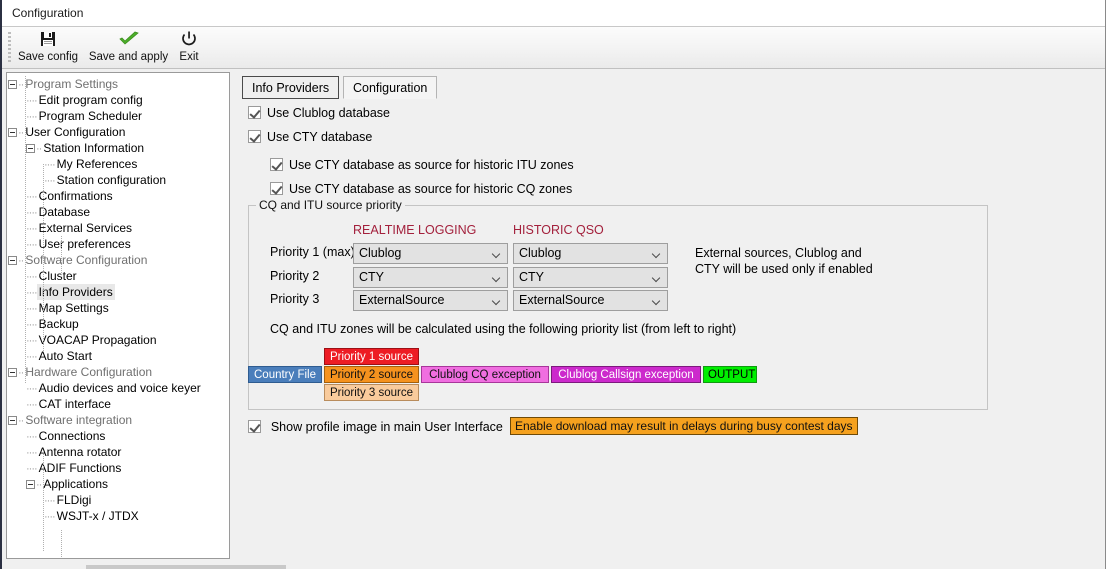 The height and width of the screenshot is (569, 1106). I want to click on combo-realtime-priority-1: Clublog, so click(430, 253).